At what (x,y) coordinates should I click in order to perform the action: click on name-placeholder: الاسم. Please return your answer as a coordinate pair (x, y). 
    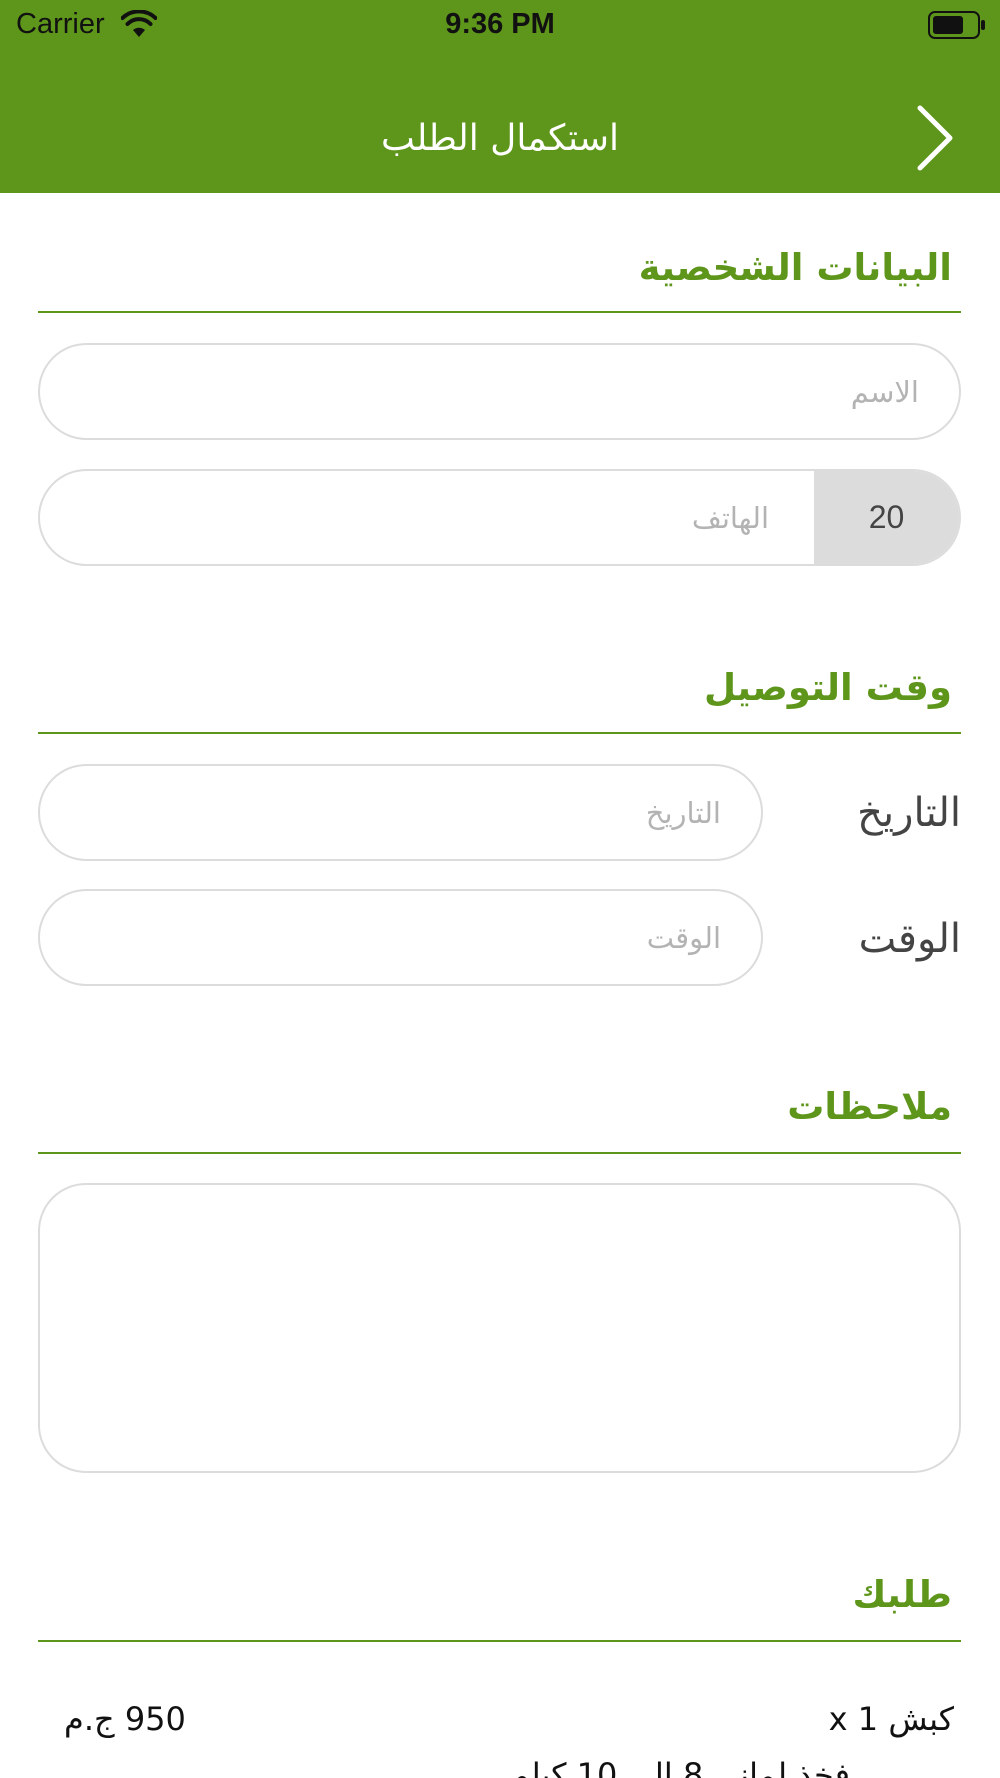
    Looking at the image, I should click on (884, 391).